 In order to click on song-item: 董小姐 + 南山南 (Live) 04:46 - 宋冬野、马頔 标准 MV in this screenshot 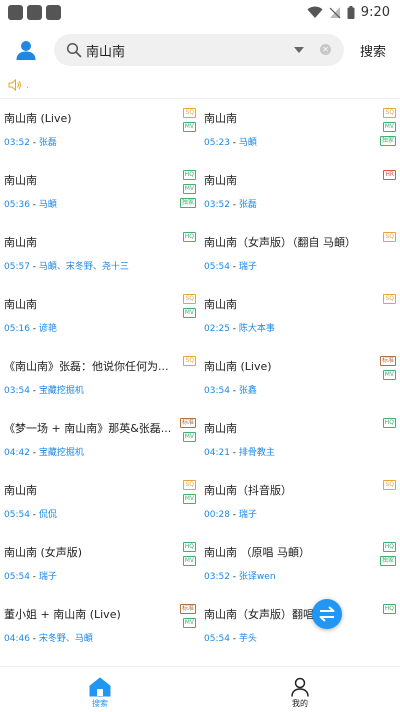, I will do `click(100, 627)`.